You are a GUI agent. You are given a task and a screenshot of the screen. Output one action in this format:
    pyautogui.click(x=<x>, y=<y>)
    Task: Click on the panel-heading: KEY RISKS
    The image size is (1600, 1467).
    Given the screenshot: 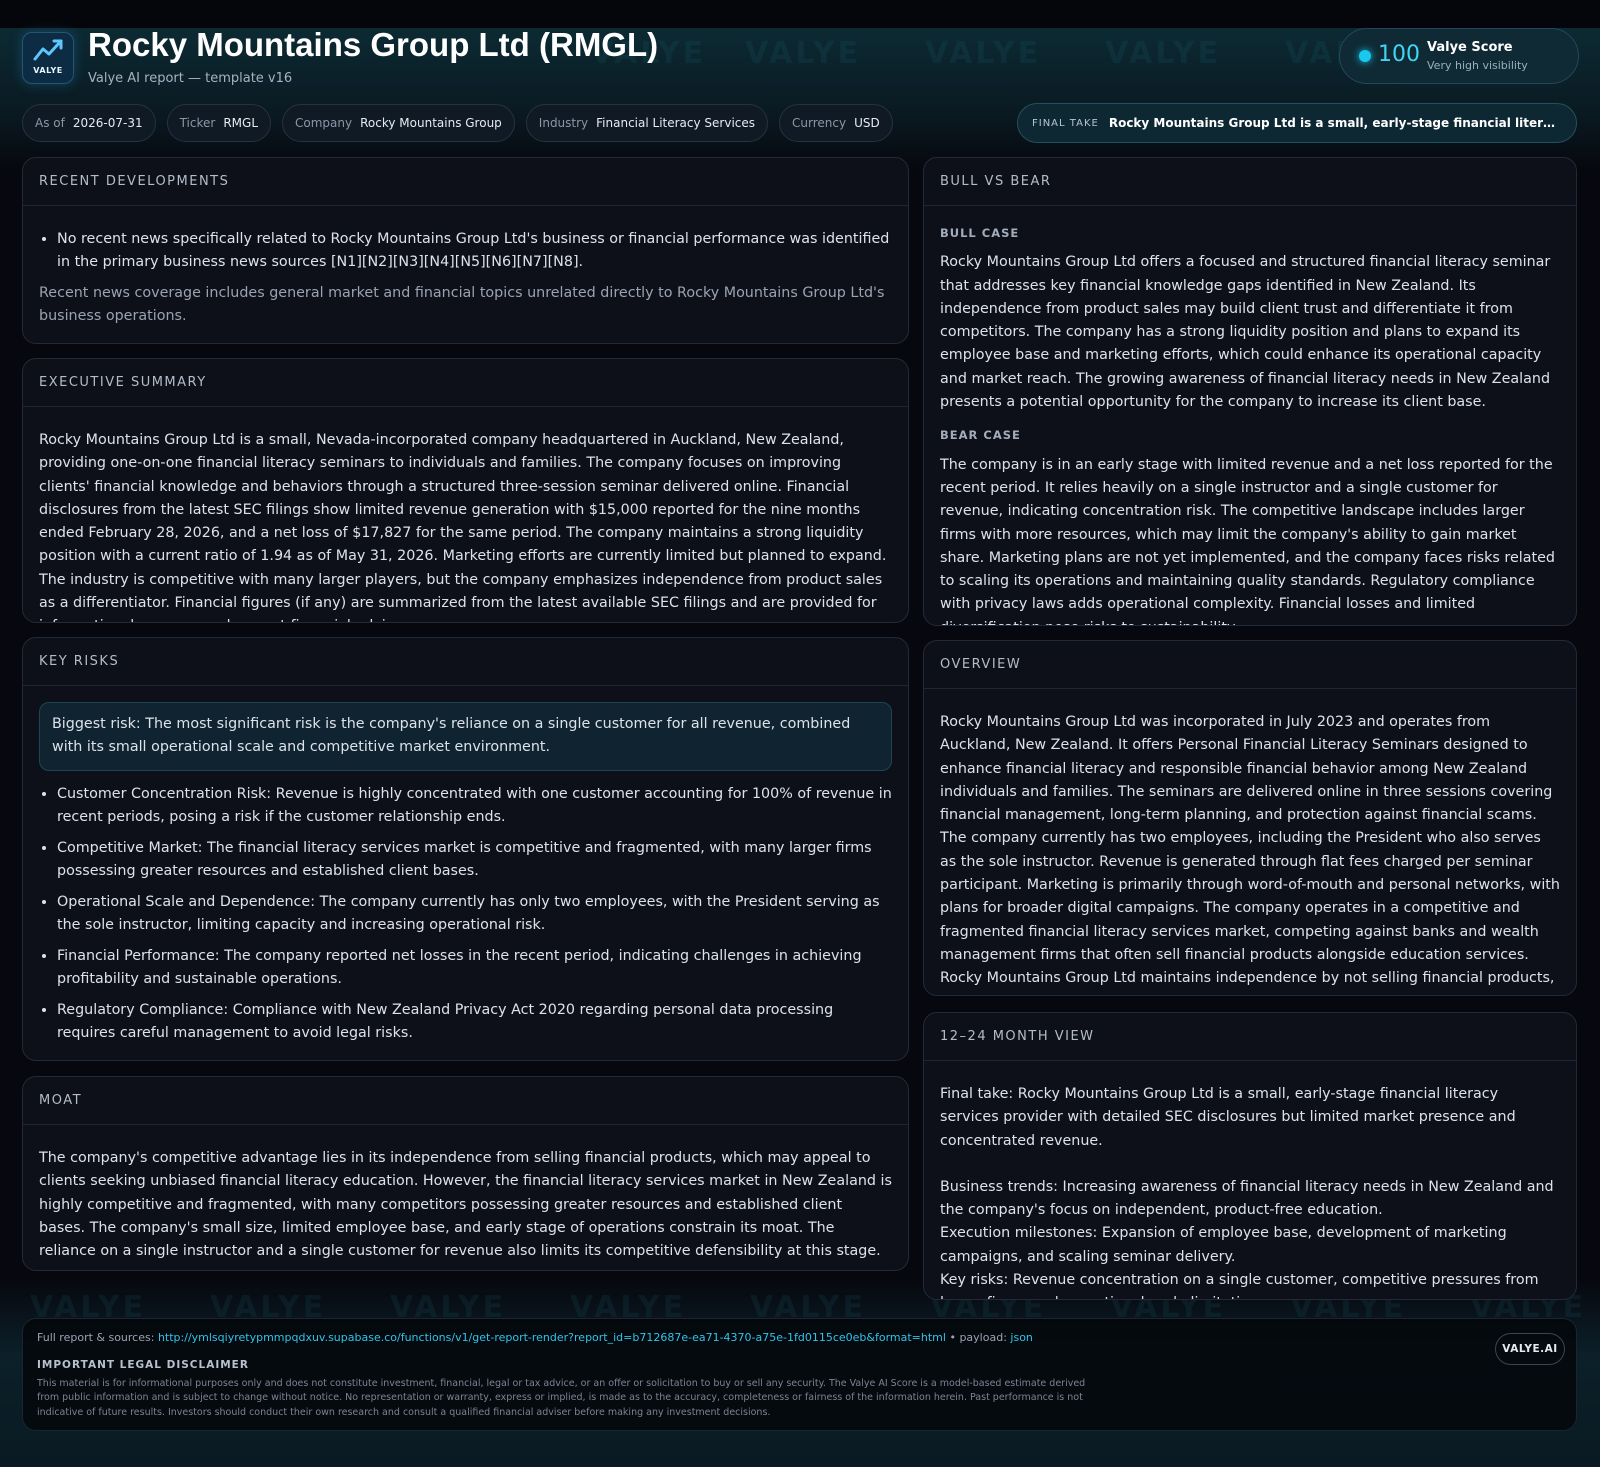 What is the action you would take?
    pyautogui.click(x=465, y=662)
    